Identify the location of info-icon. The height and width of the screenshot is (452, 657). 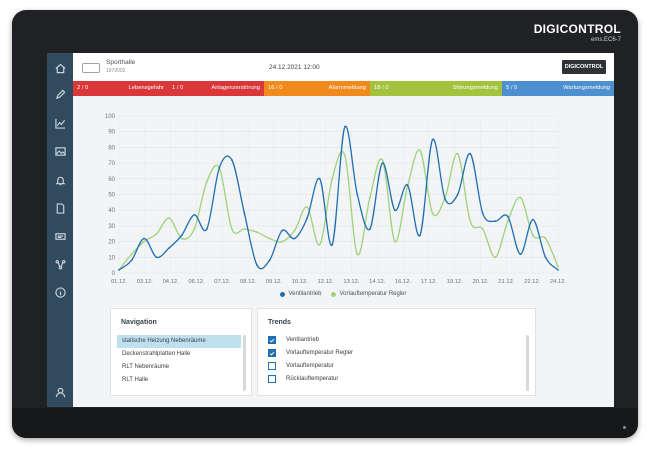
(60, 292).